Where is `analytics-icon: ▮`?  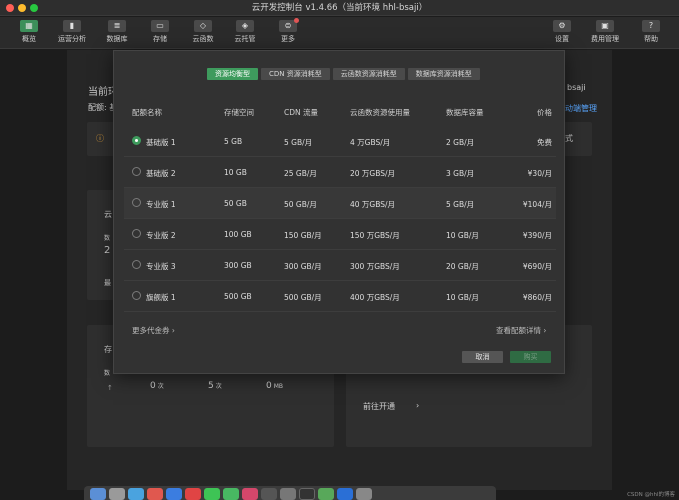
analytics-icon: ▮ is located at coordinates (72, 26).